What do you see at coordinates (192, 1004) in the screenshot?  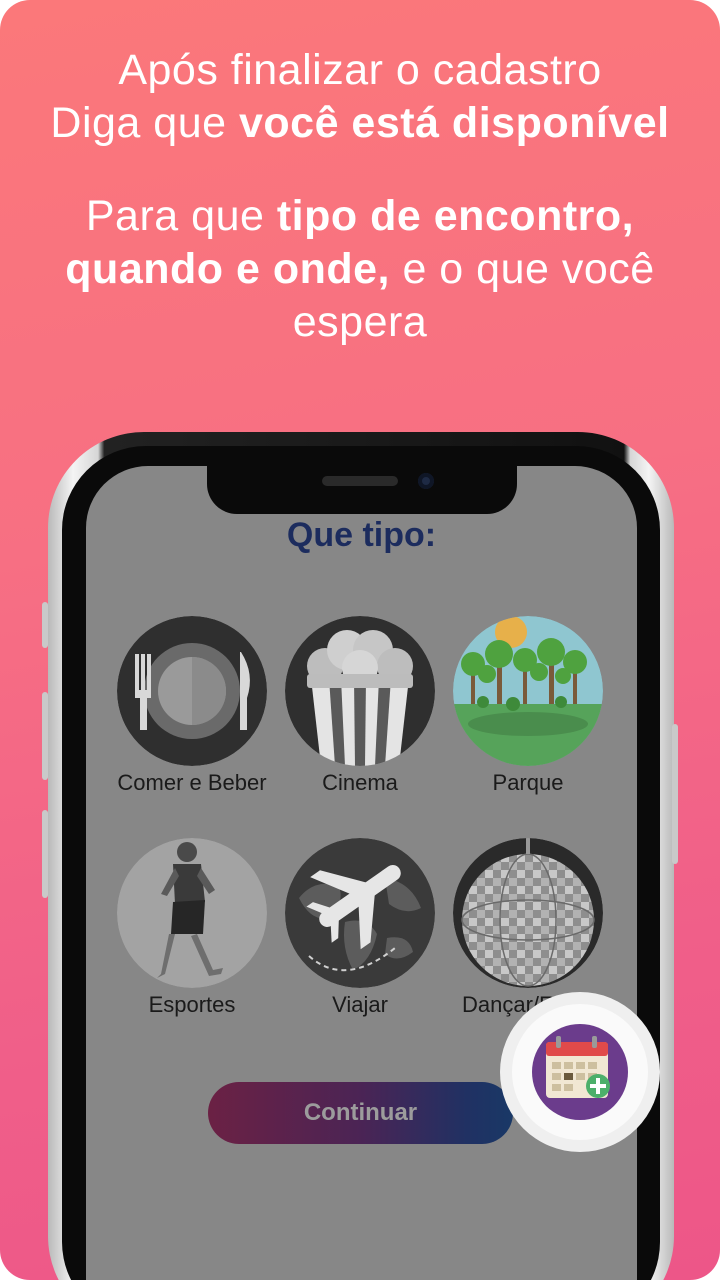 I see `option-label: Esportes` at bounding box center [192, 1004].